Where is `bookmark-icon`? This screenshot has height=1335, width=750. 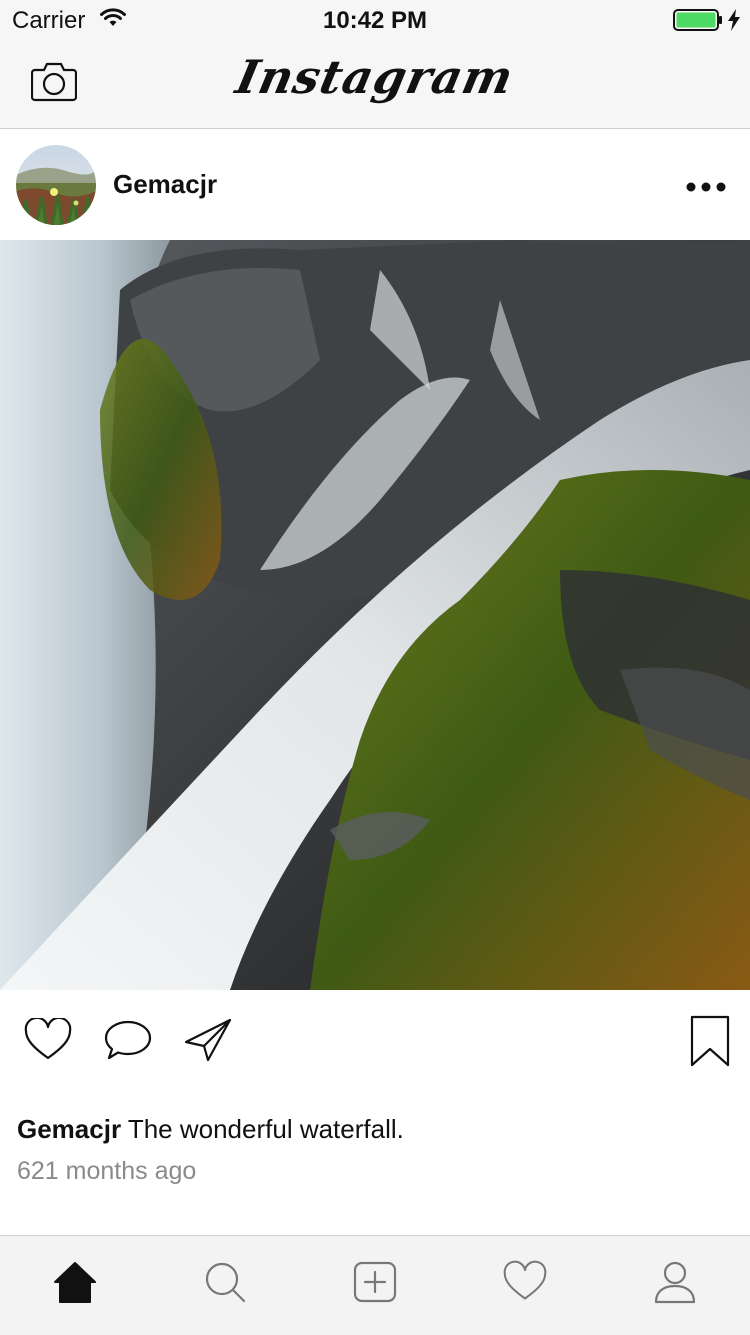 bookmark-icon is located at coordinates (710, 1041).